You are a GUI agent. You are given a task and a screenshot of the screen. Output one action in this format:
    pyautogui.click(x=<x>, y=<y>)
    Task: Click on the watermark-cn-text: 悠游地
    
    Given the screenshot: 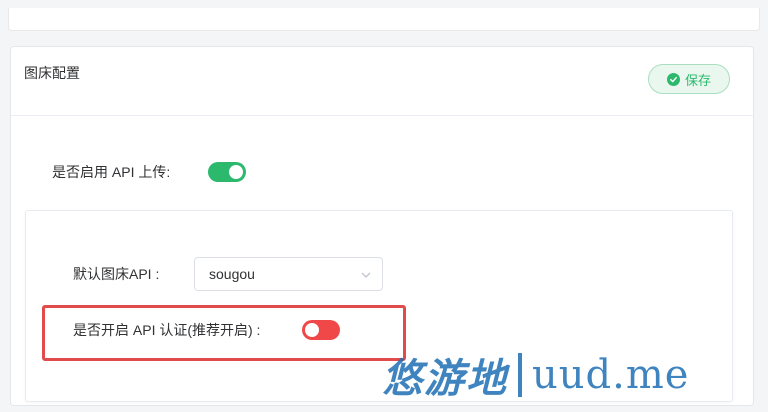 What is the action you would take?
    pyautogui.click(x=445, y=378)
    